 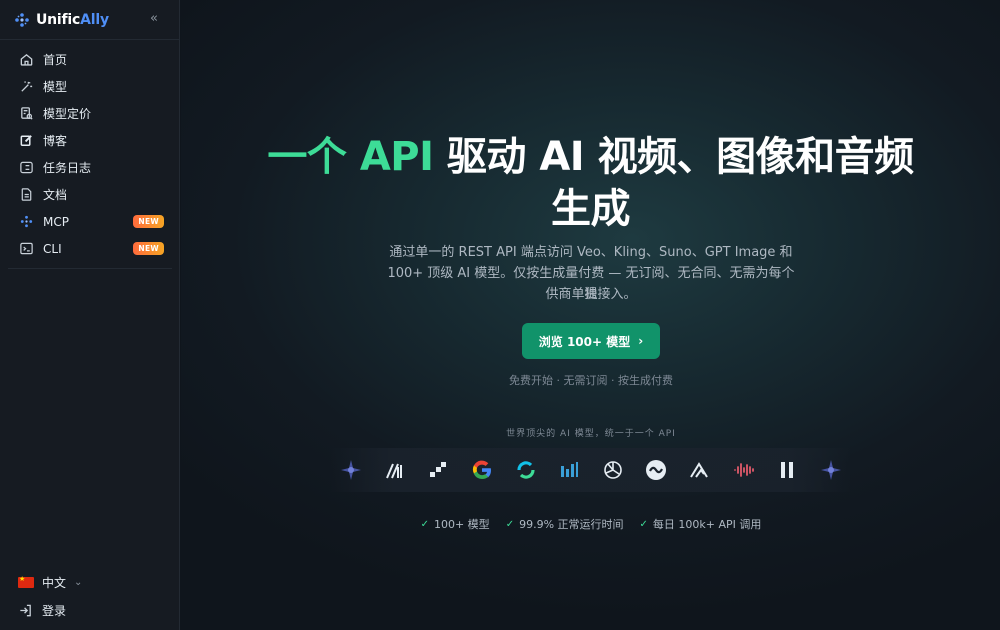 I want to click on sidebar-item-label: 模型定价, so click(x=67, y=114).